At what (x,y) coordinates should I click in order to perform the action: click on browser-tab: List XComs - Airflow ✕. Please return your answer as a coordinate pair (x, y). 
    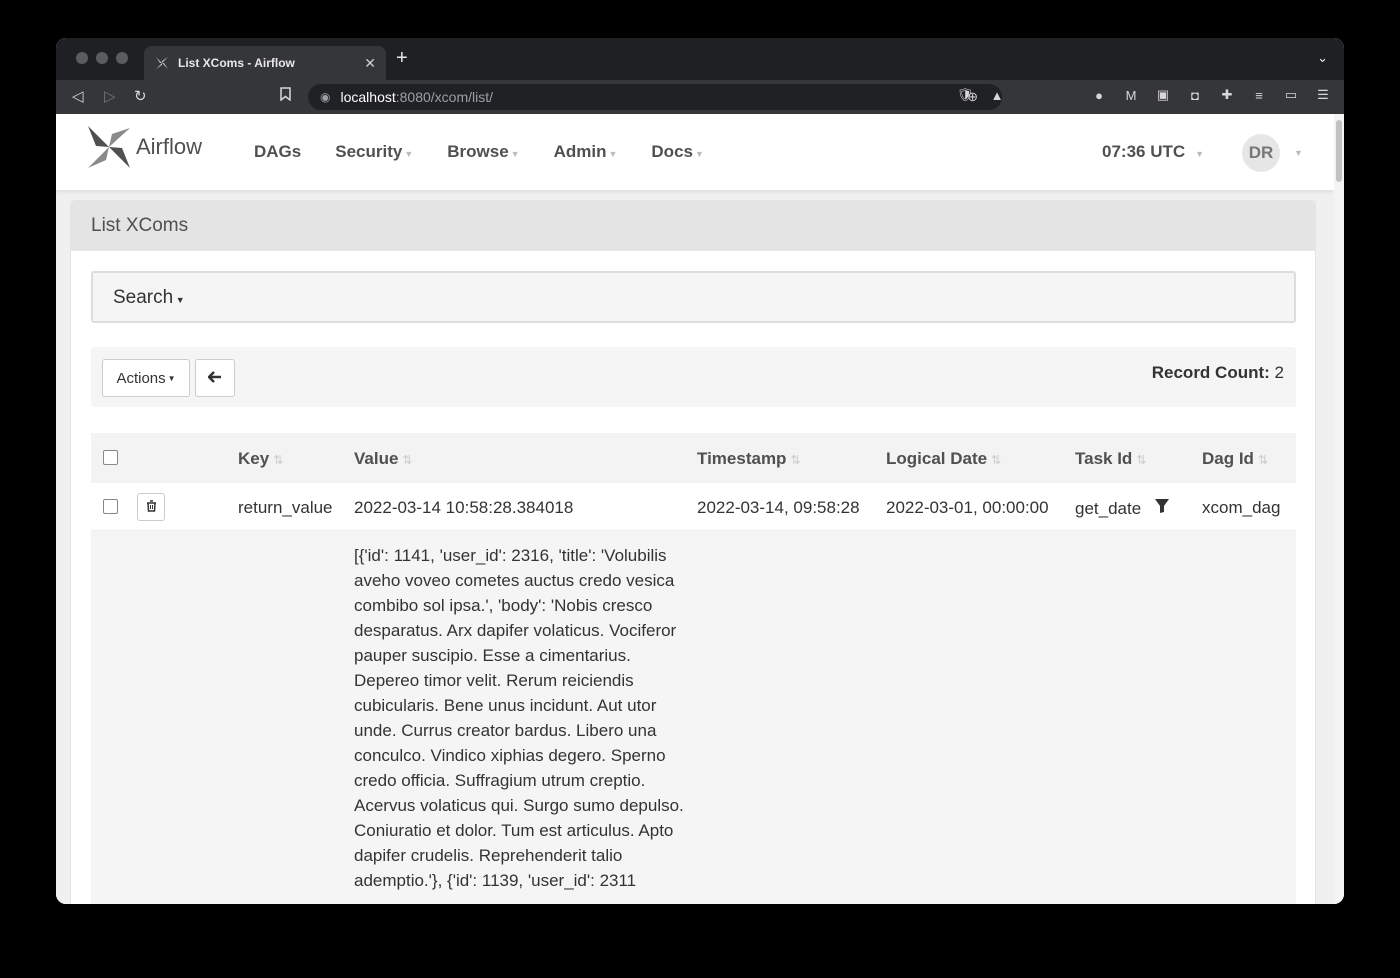
    Looking at the image, I should click on (265, 63).